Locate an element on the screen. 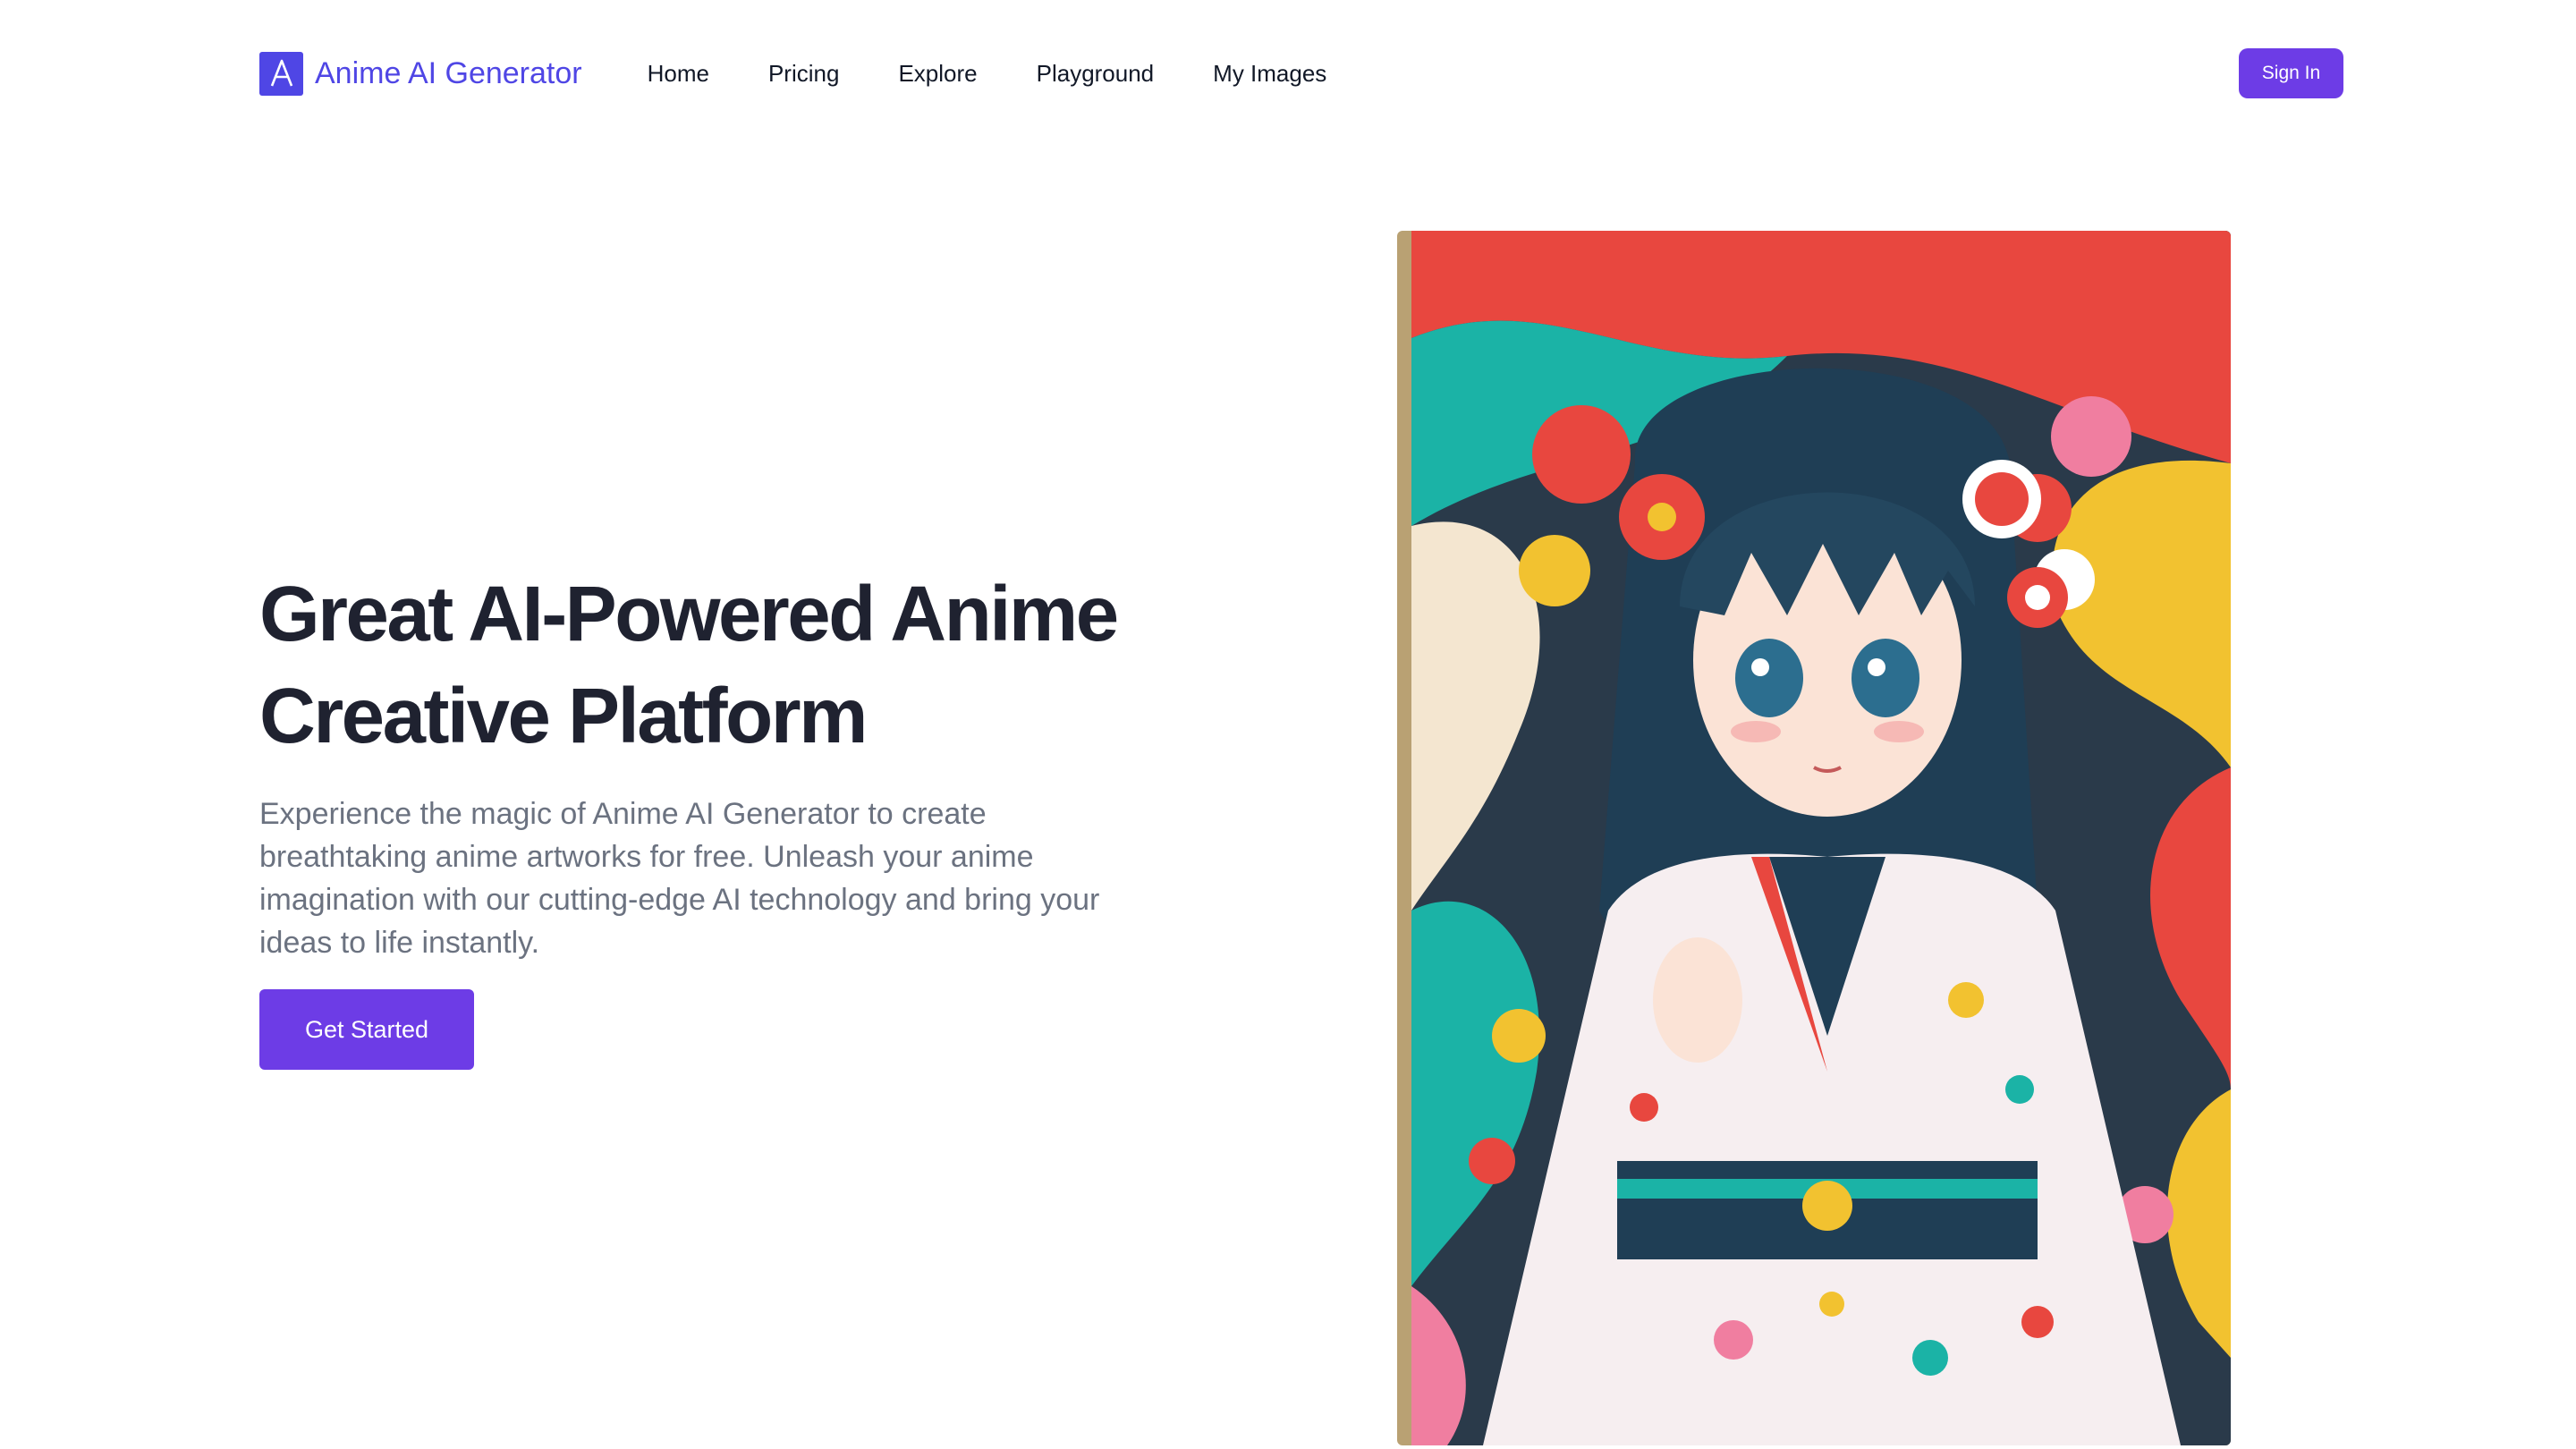 This screenshot has height=1449, width=2576. hero-title: Great AI-Powered Anime Creative Platform is located at coordinates (715, 665).